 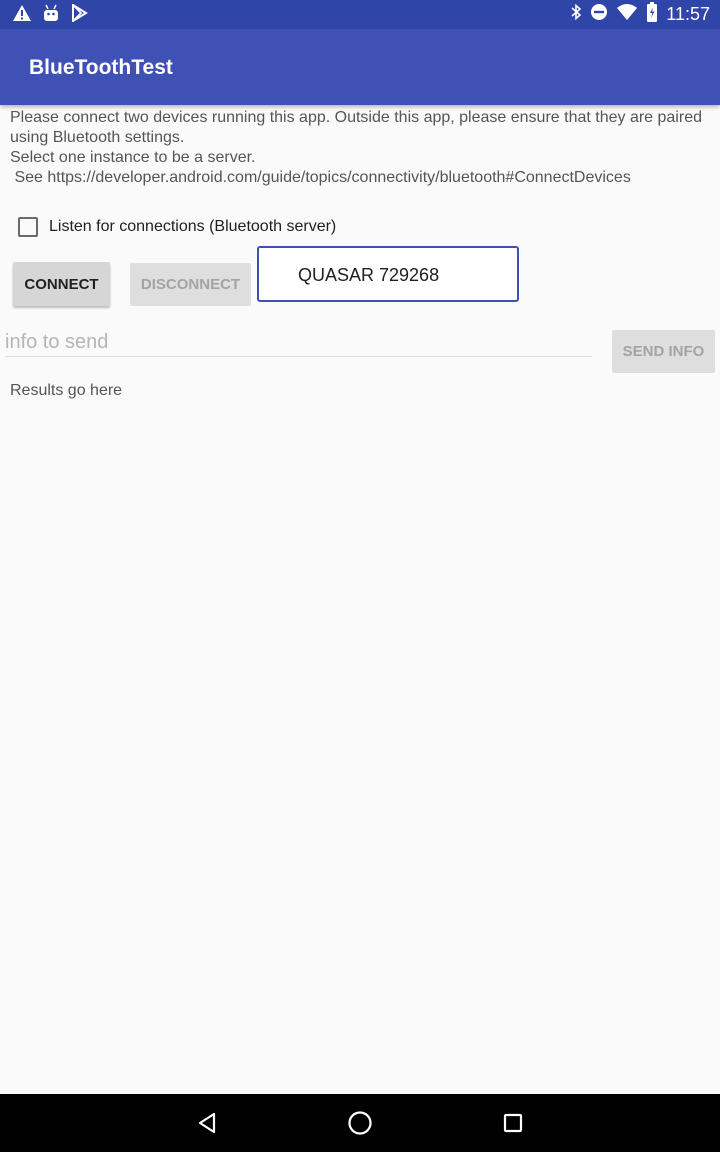 I want to click on android-icon, so click(x=51, y=15).